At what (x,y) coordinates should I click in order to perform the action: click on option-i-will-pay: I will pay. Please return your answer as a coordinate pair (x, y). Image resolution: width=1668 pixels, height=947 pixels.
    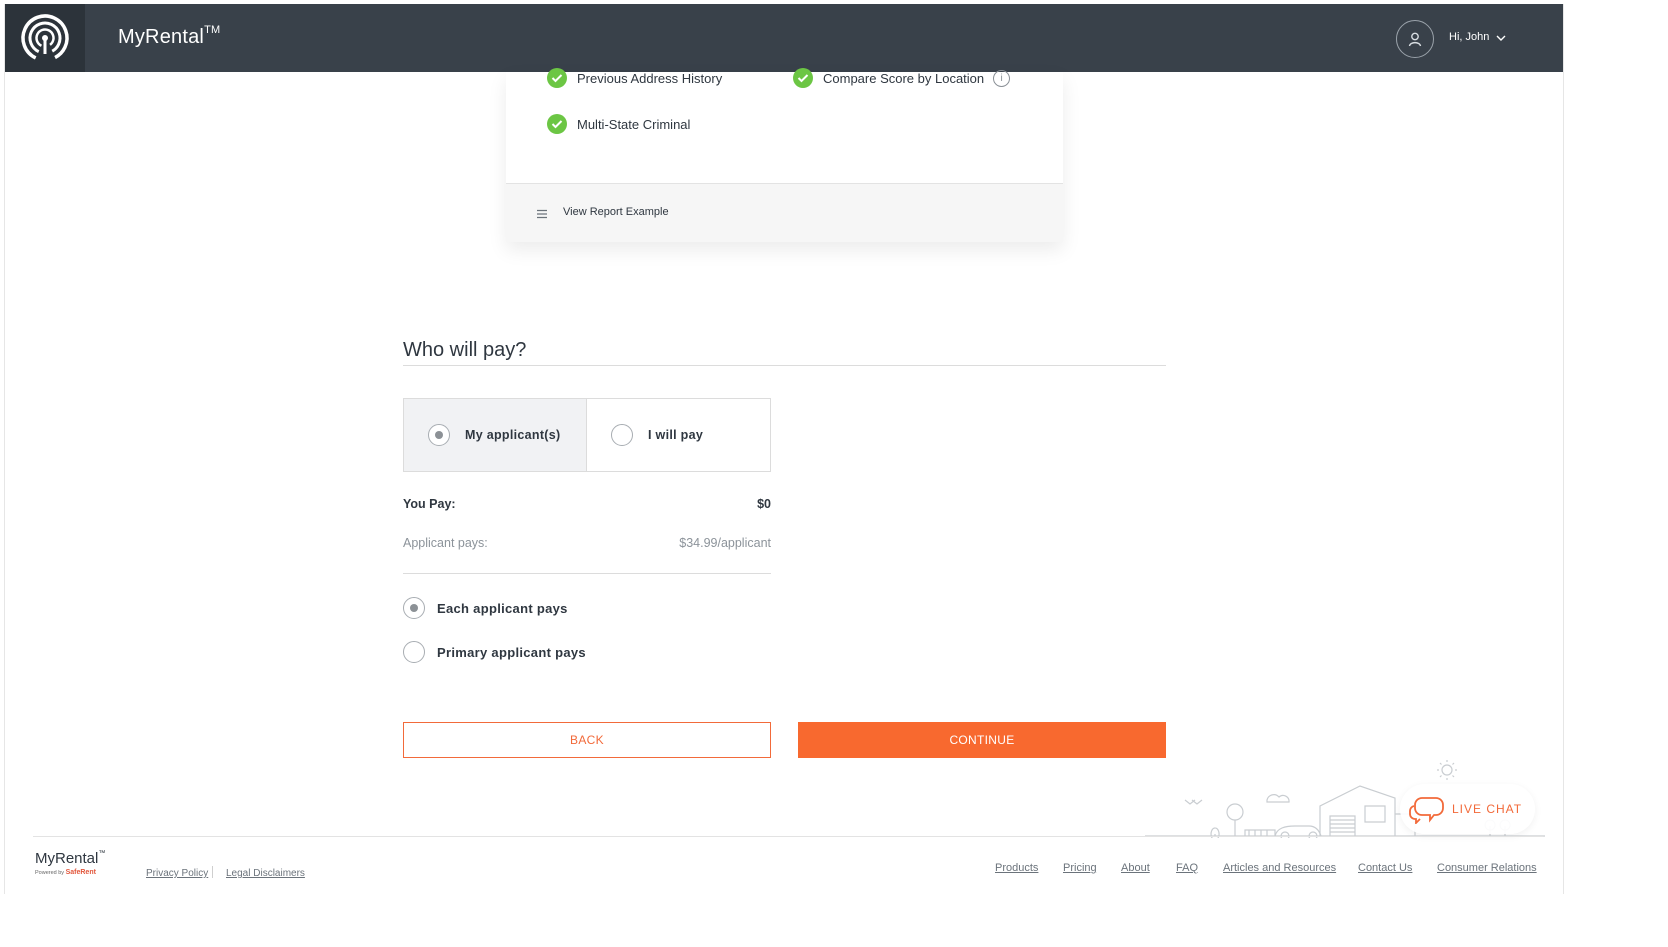
    Looking at the image, I should click on (678, 435).